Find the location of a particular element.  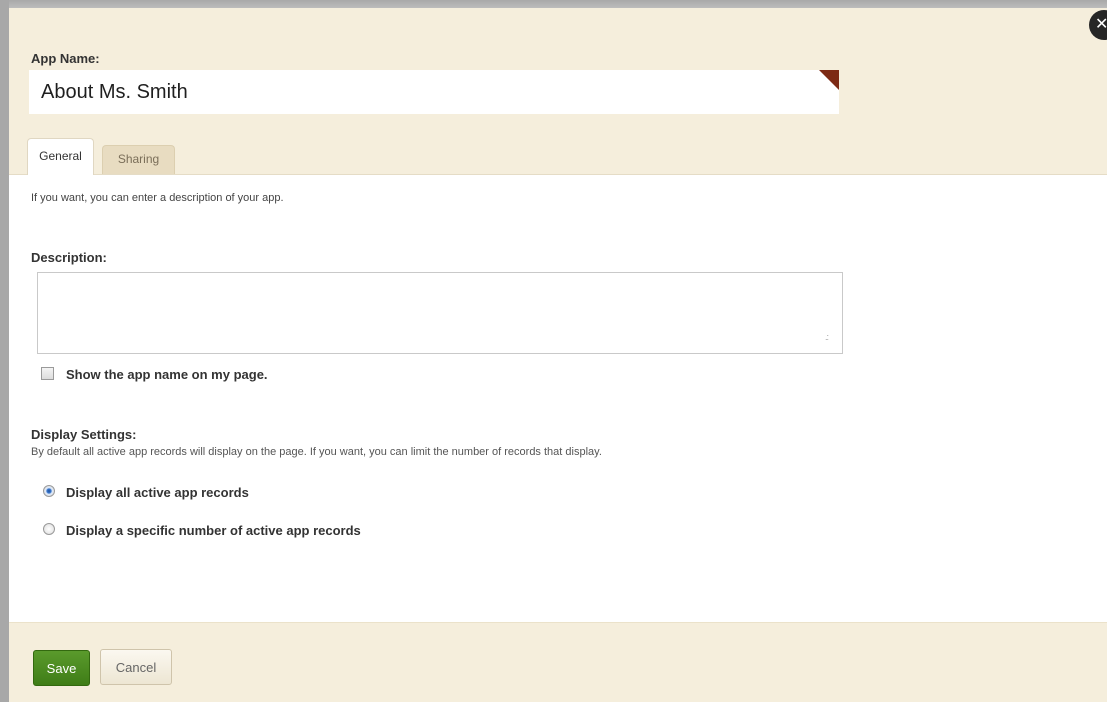

required-flag-icon is located at coordinates (829, 80).